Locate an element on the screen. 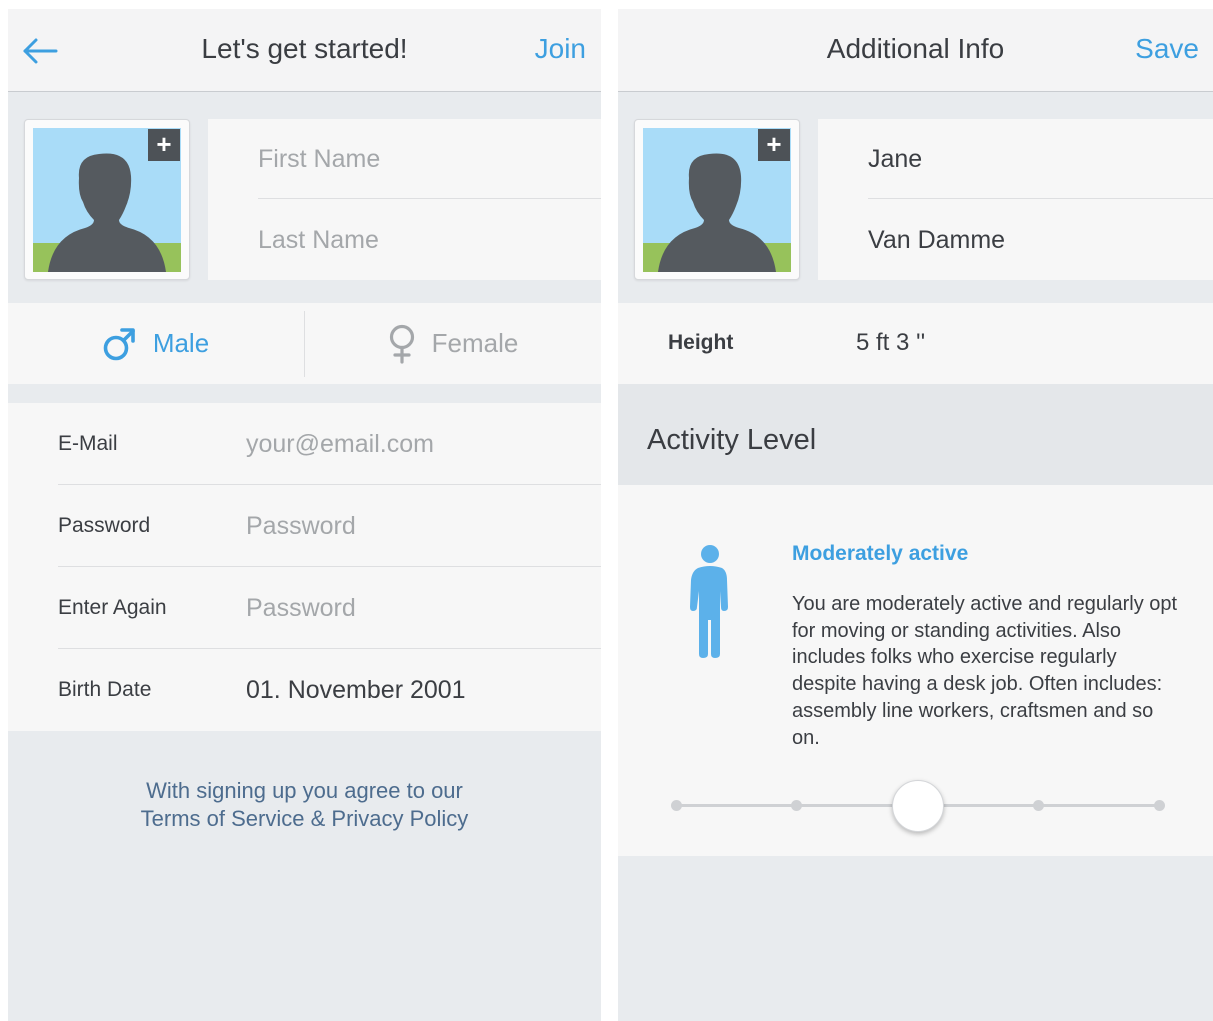  height-value: 5 ft 3 '' is located at coordinates (890, 343).